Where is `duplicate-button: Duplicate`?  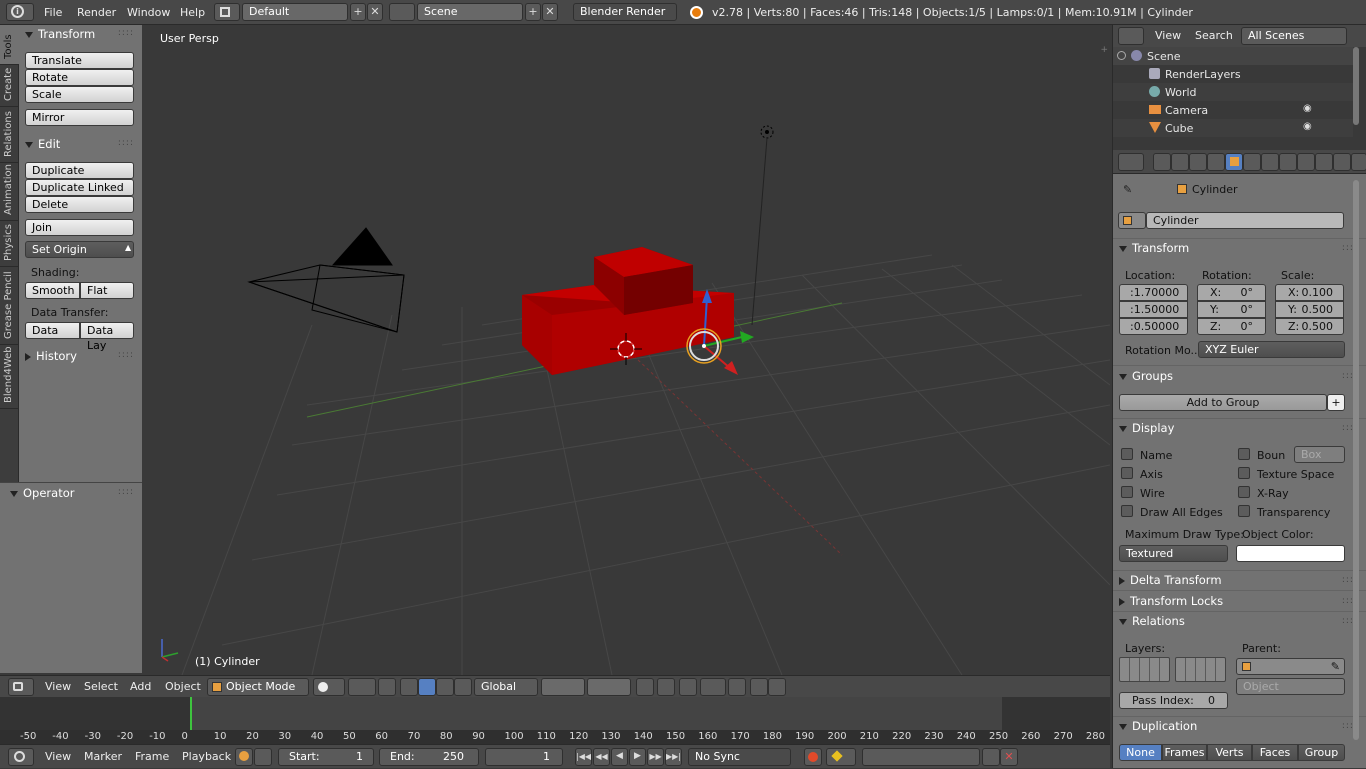 duplicate-button: Duplicate is located at coordinates (79, 170).